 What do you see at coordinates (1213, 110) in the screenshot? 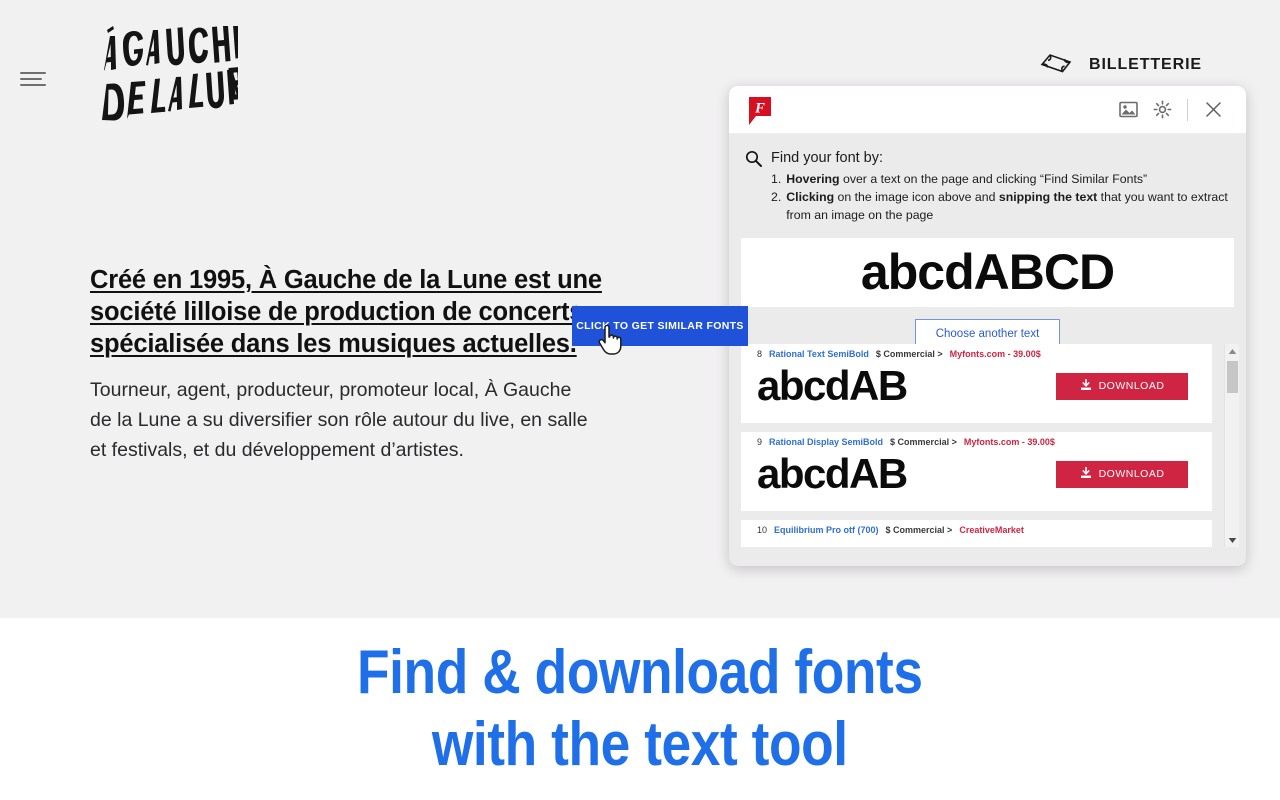
I see `close-icon` at bounding box center [1213, 110].